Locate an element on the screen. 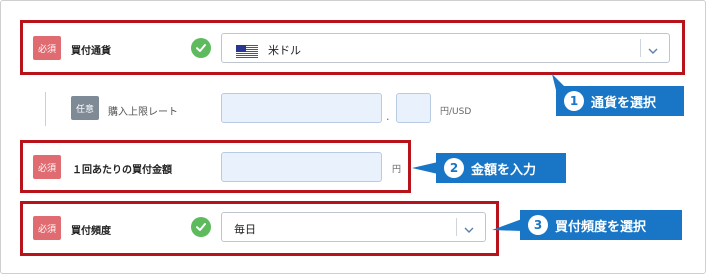  rate-limit-label: 購入上限レート is located at coordinates (143, 112).